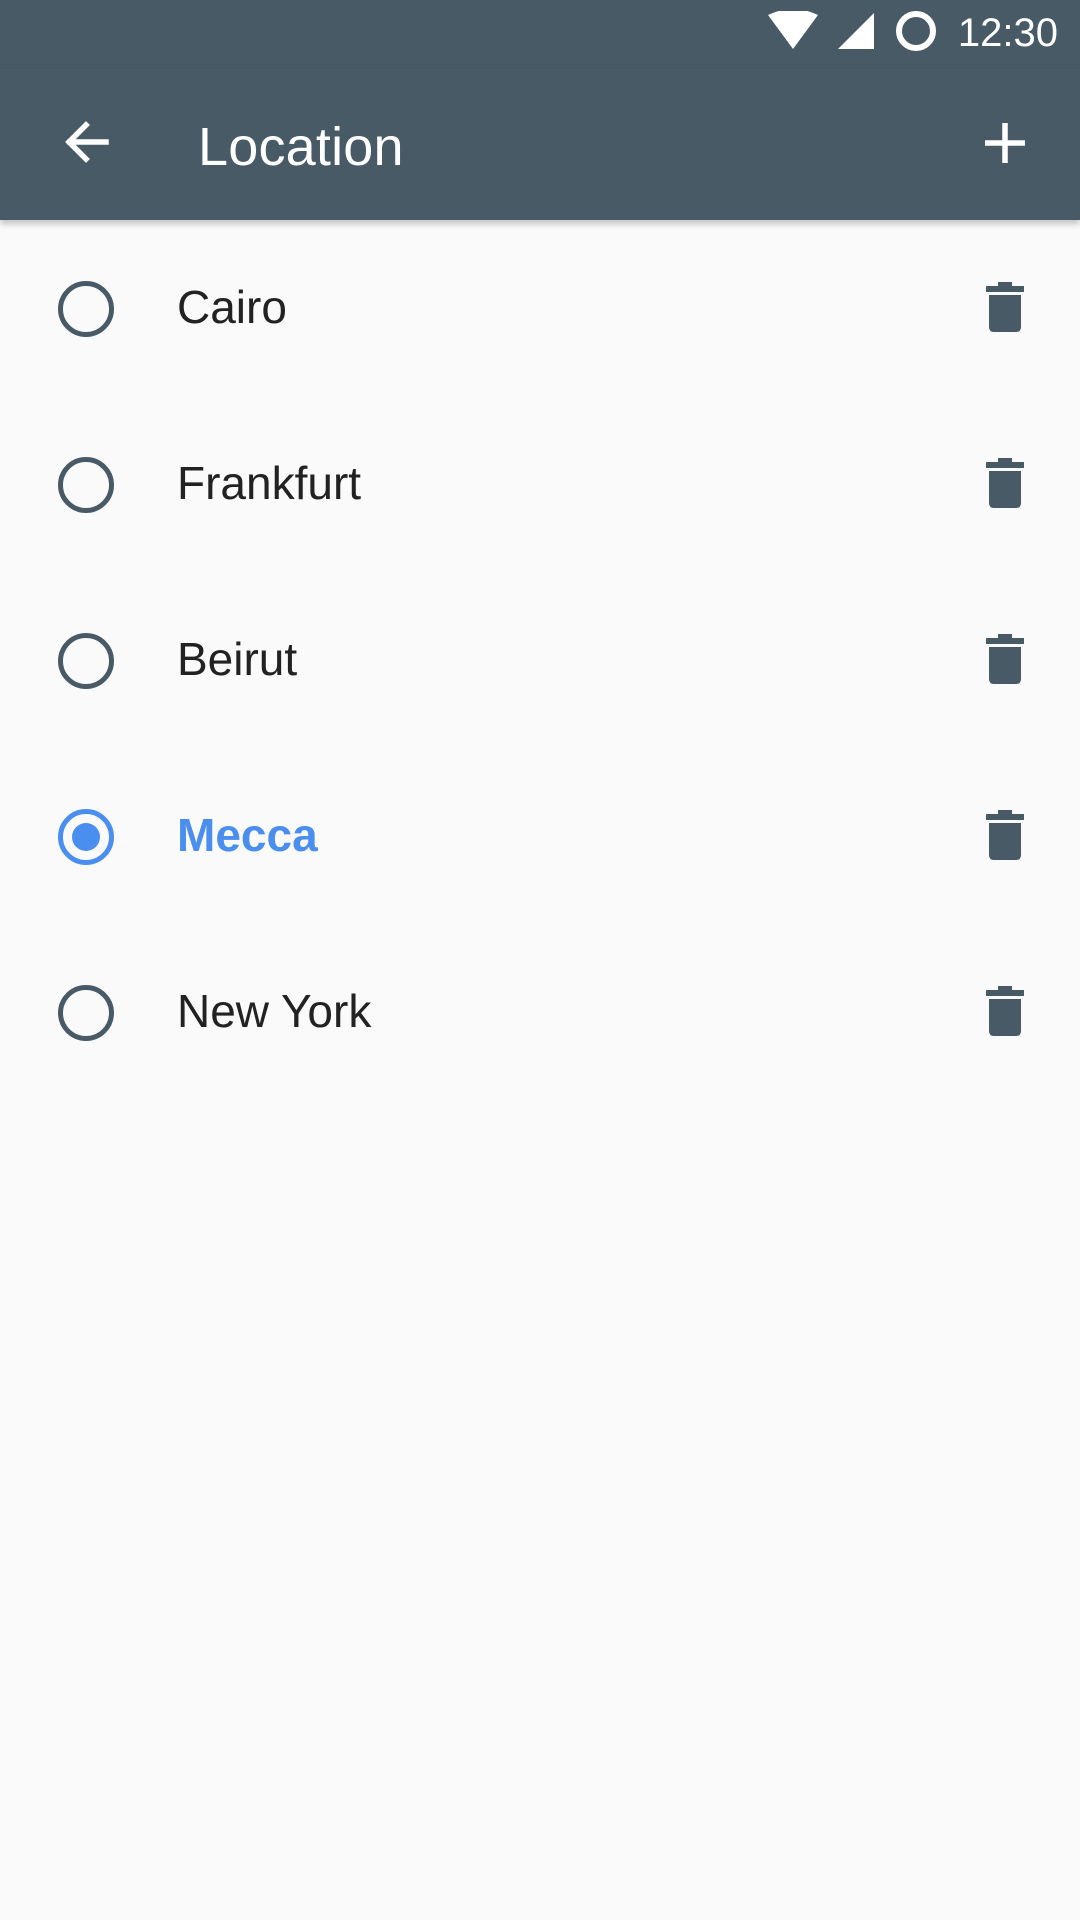  Describe the element at coordinates (269, 483) in the screenshot. I see `location-name: Frankfurt` at that location.